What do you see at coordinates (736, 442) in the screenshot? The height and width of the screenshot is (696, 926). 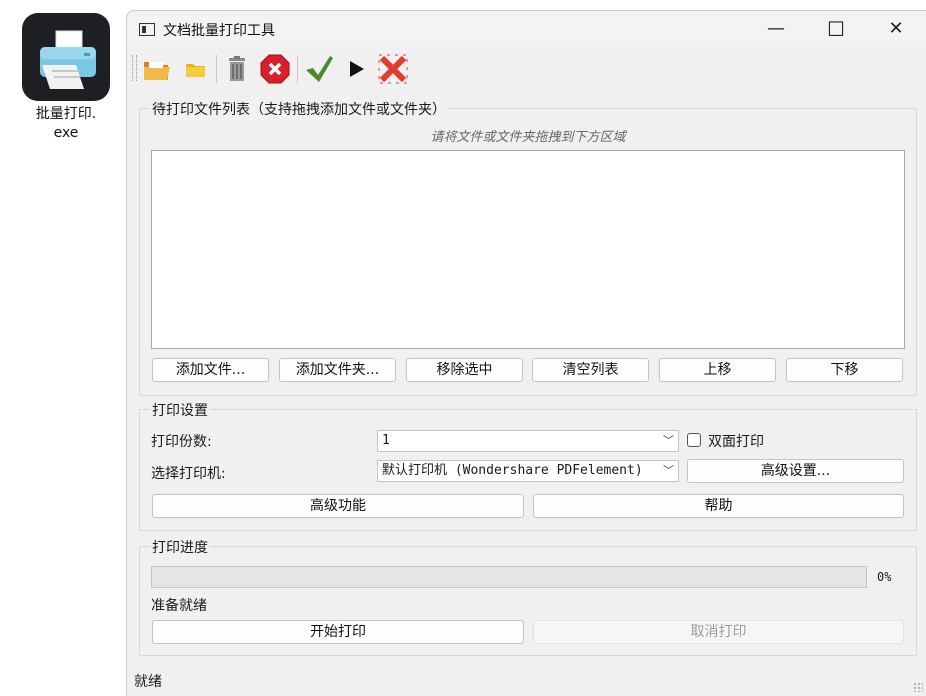 I see `duplex-label: 双面打印` at bounding box center [736, 442].